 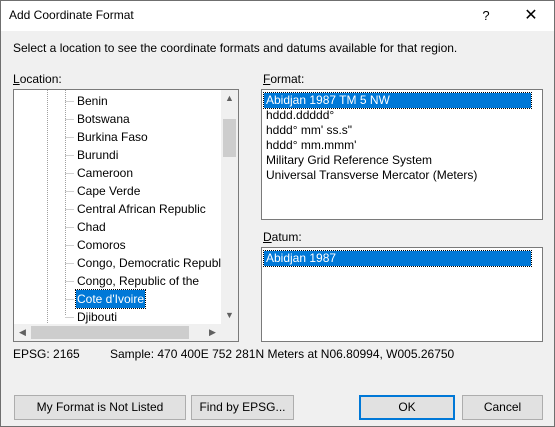 I want to click on datum-label-accel: D, so click(x=267, y=237).